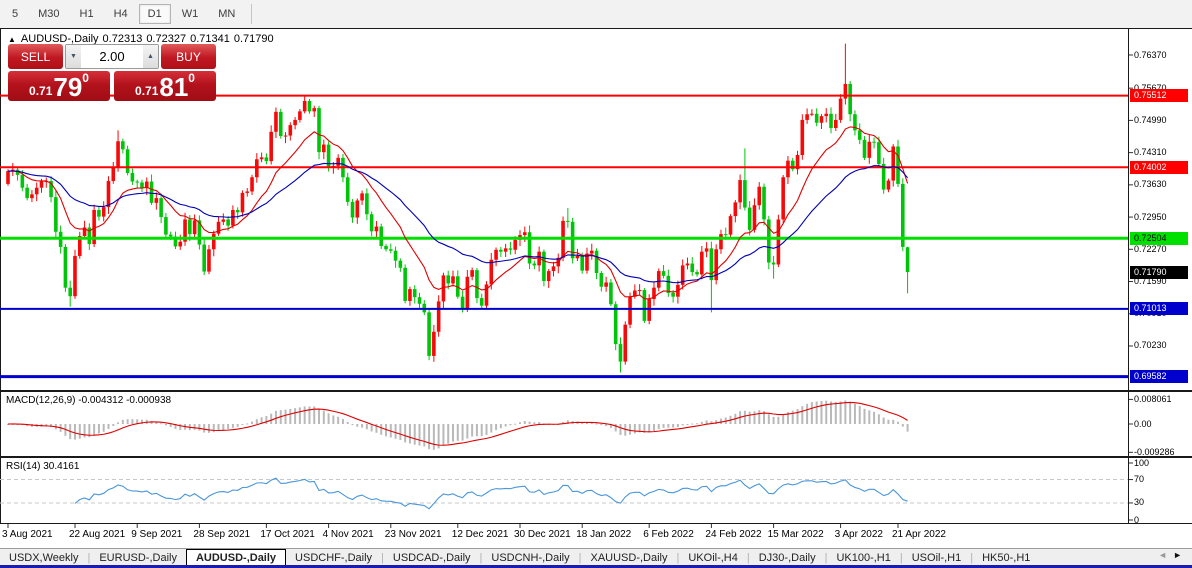  I want to click on sell-button: SELL, so click(35, 56).